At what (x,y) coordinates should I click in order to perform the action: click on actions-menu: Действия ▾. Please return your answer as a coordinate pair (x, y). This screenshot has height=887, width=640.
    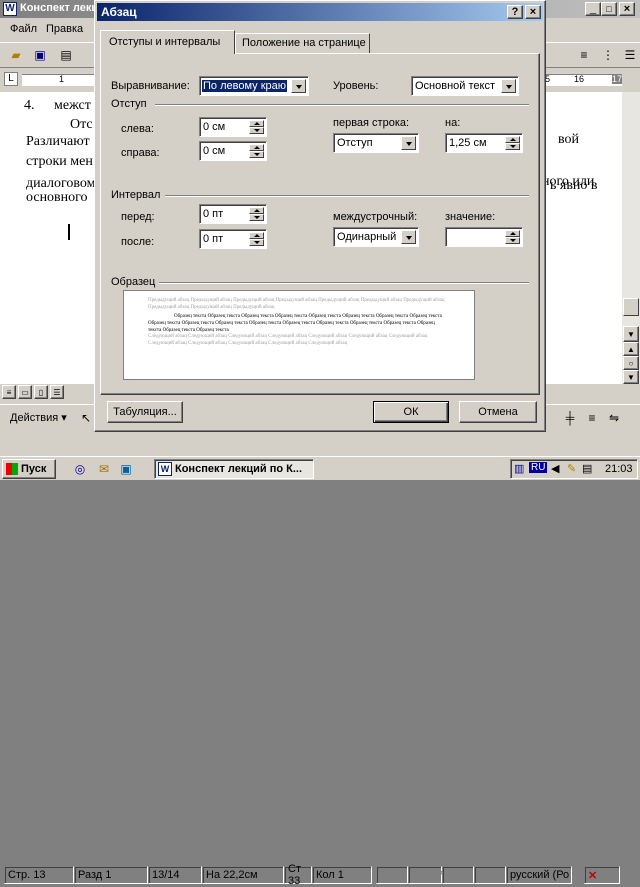
    Looking at the image, I should click on (38, 417).